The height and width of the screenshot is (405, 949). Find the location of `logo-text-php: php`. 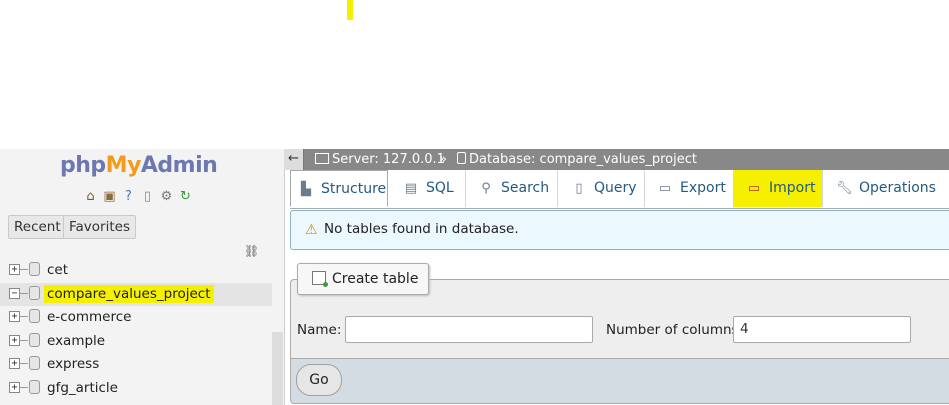

logo-text-php: php is located at coordinates (83, 165).